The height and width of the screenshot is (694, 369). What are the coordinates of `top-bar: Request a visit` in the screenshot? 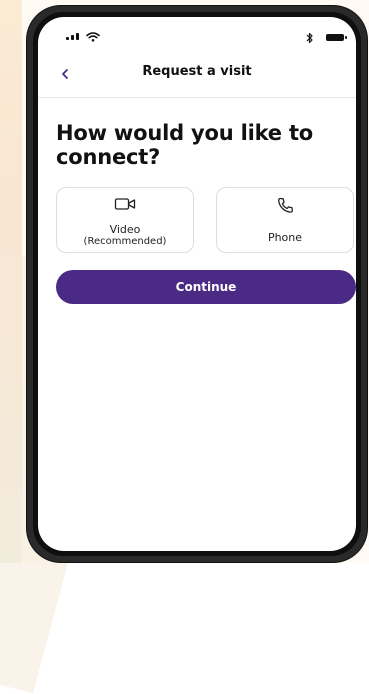 It's located at (197, 74).